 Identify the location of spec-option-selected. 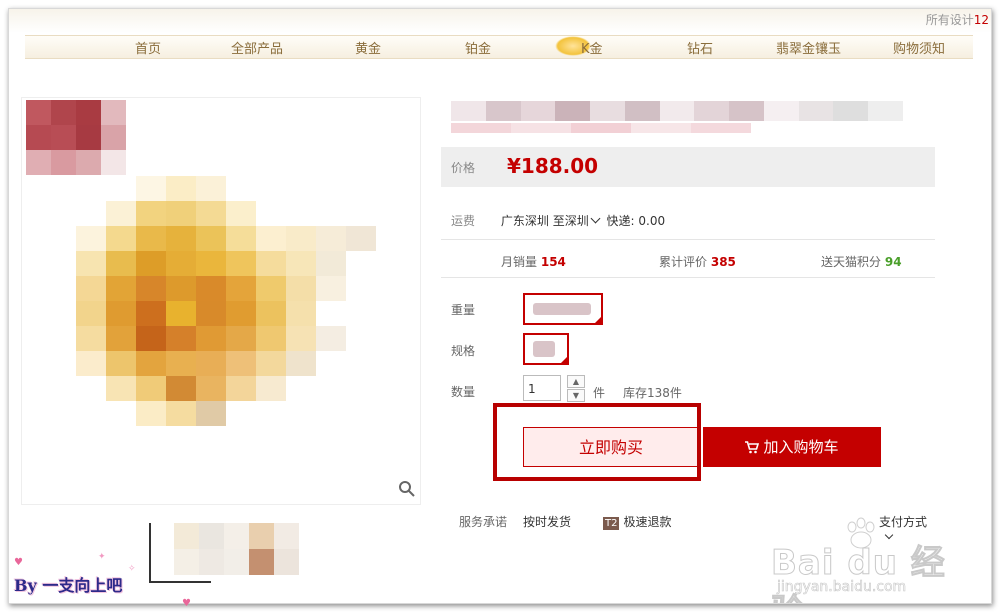
(546, 349).